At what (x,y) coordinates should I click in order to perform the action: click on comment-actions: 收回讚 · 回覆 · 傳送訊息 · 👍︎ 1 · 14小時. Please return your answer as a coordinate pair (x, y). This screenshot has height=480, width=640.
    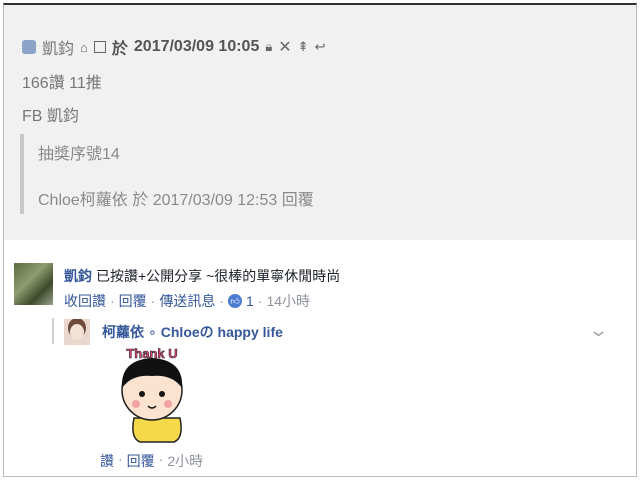
    Looking at the image, I should click on (187, 301).